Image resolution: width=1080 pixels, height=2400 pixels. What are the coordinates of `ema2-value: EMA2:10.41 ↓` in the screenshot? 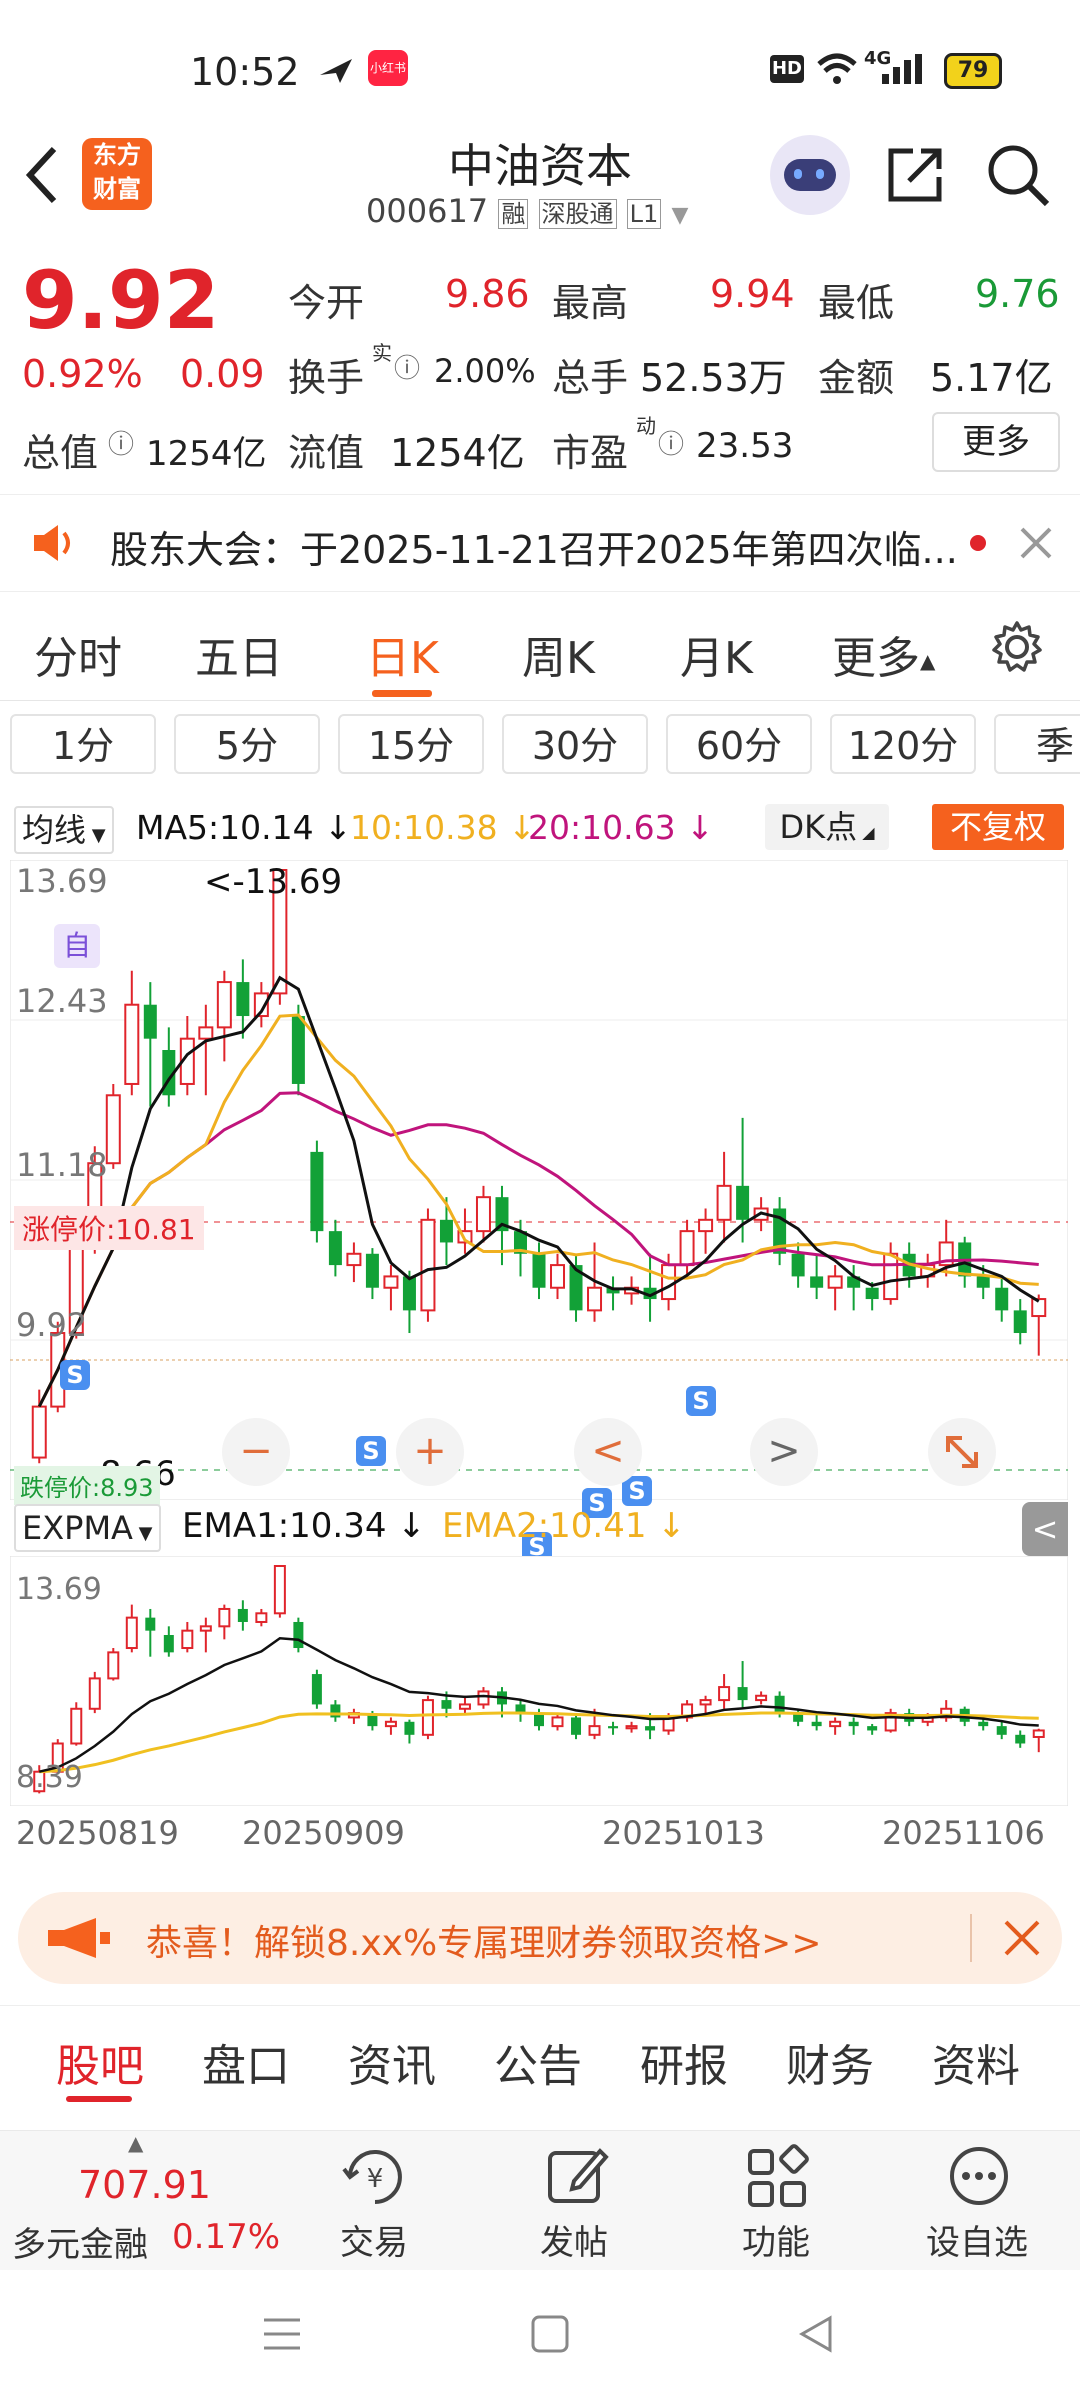 It's located at (564, 1526).